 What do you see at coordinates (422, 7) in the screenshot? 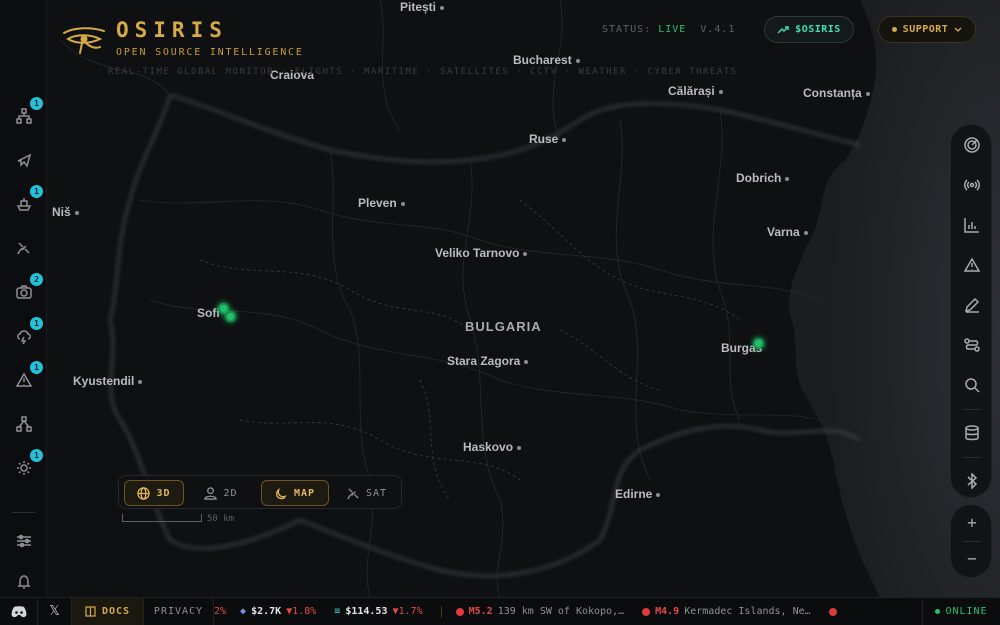
I see `city-label: Pitești` at bounding box center [422, 7].